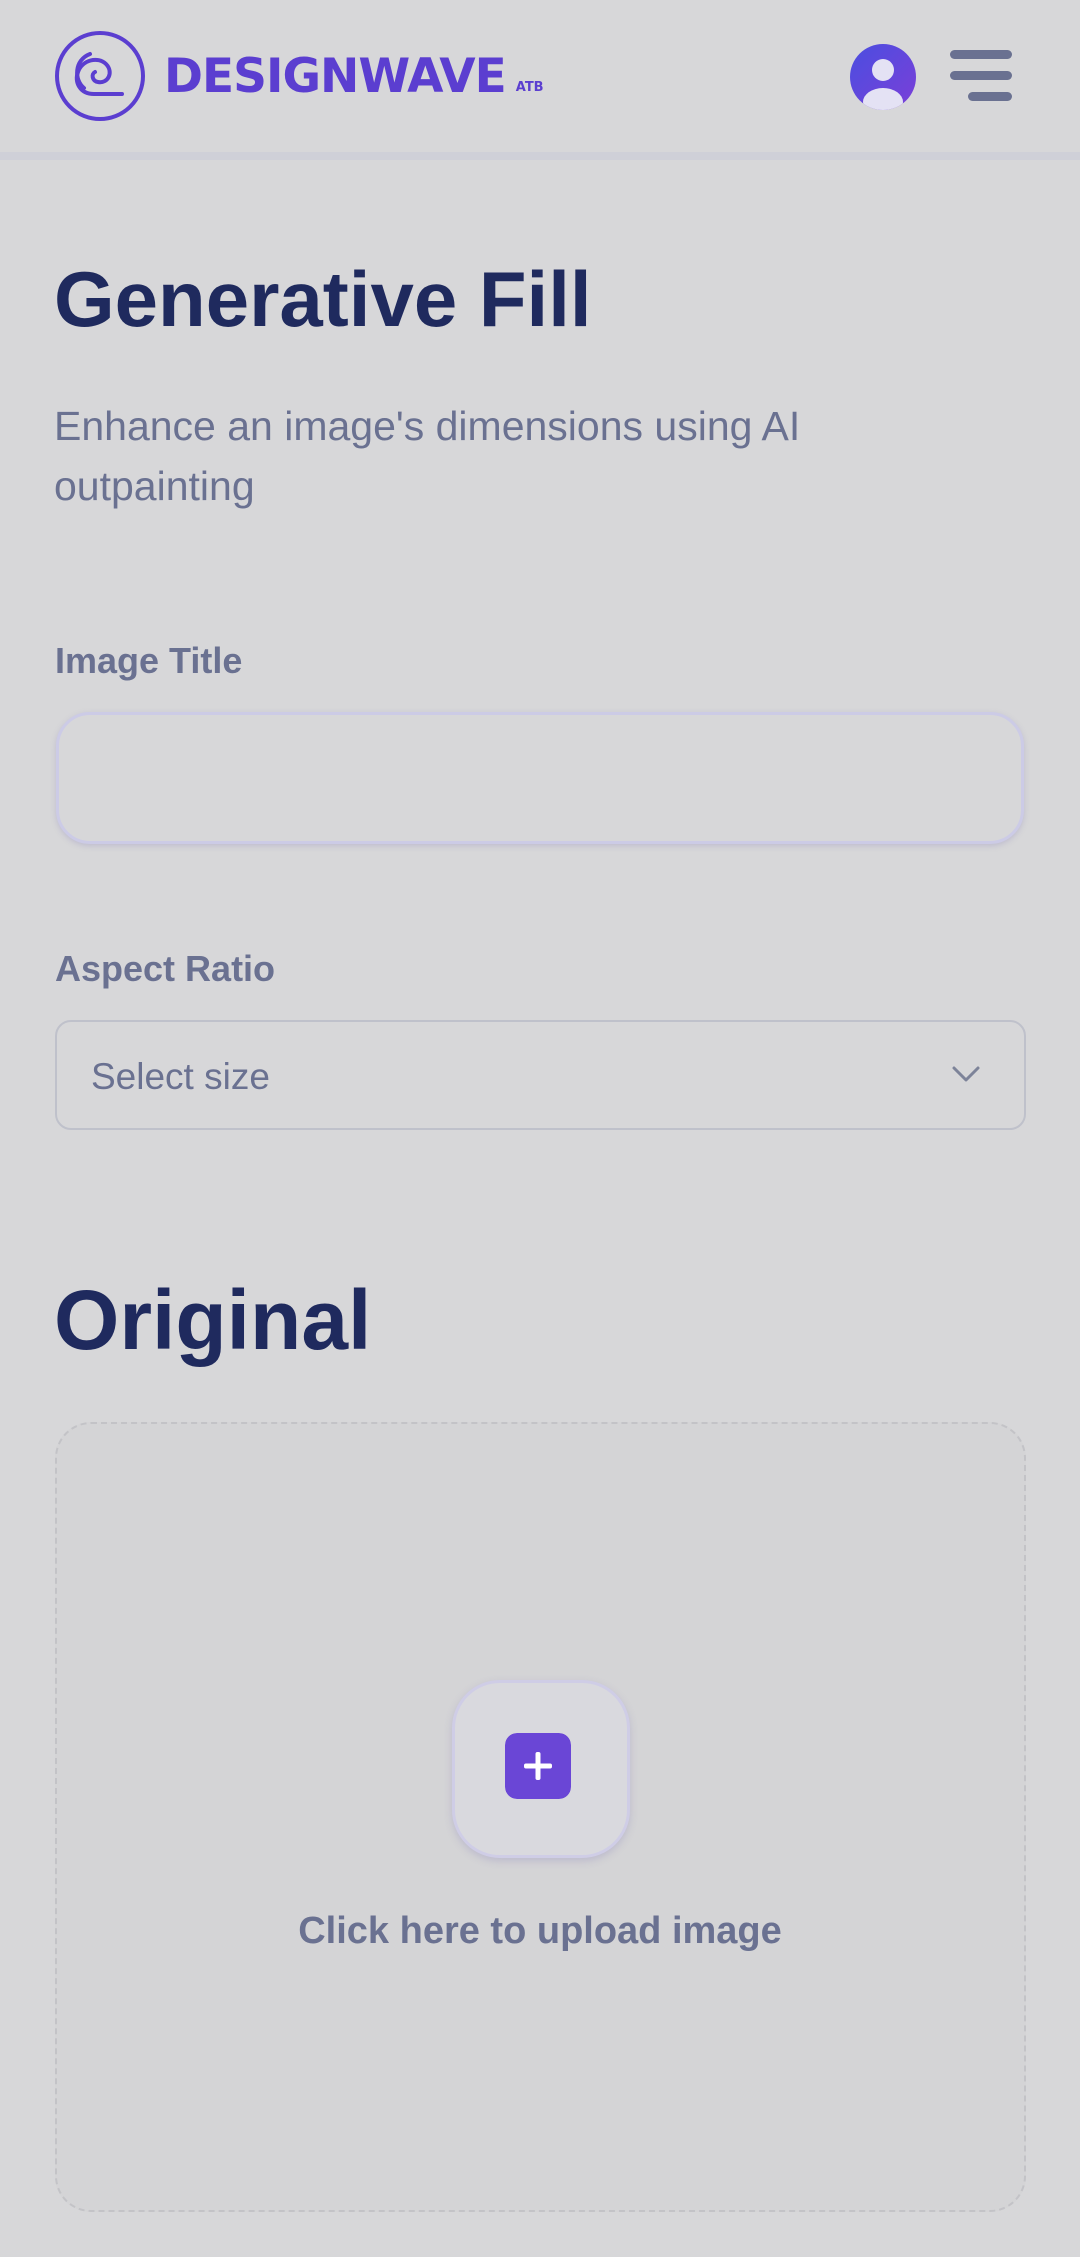 This screenshot has width=1080, height=2257. I want to click on image-title-label: Image Title, so click(149, 660).